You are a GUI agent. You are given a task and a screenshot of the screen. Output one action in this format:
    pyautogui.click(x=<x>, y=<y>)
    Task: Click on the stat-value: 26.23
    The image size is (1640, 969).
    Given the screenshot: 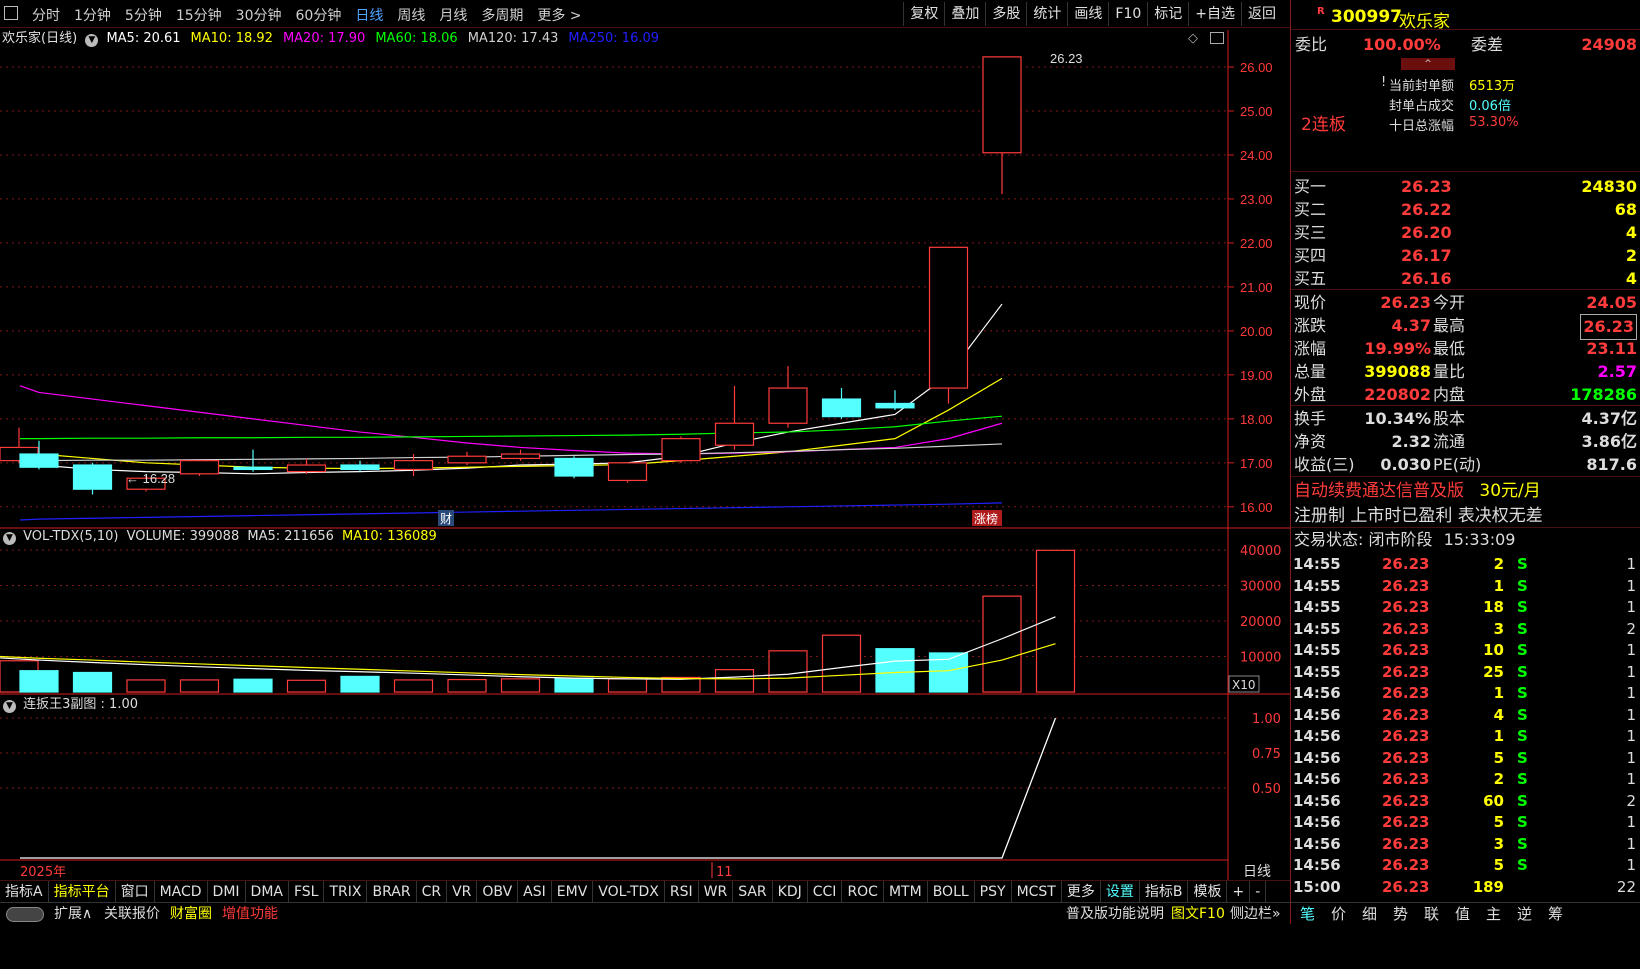 What is the action you would take?
    pyautogui.click(x=1405, y=302)
    